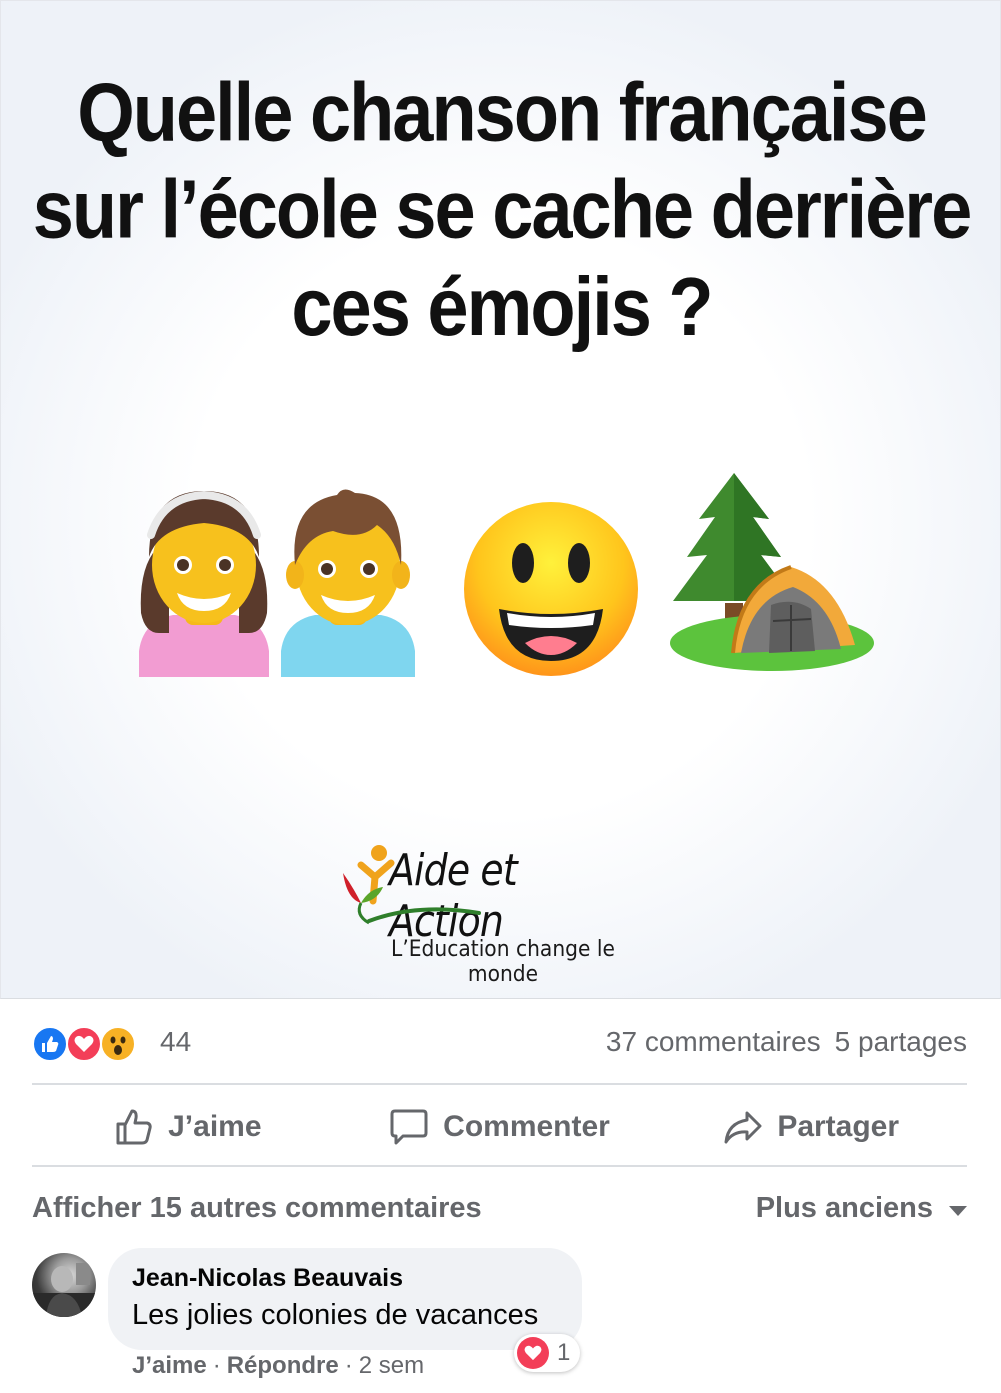  What do you see at coordinates (50, 1044) in the screenshot?
I see `like-reaction-icon` at bounding box center [50, 1044].